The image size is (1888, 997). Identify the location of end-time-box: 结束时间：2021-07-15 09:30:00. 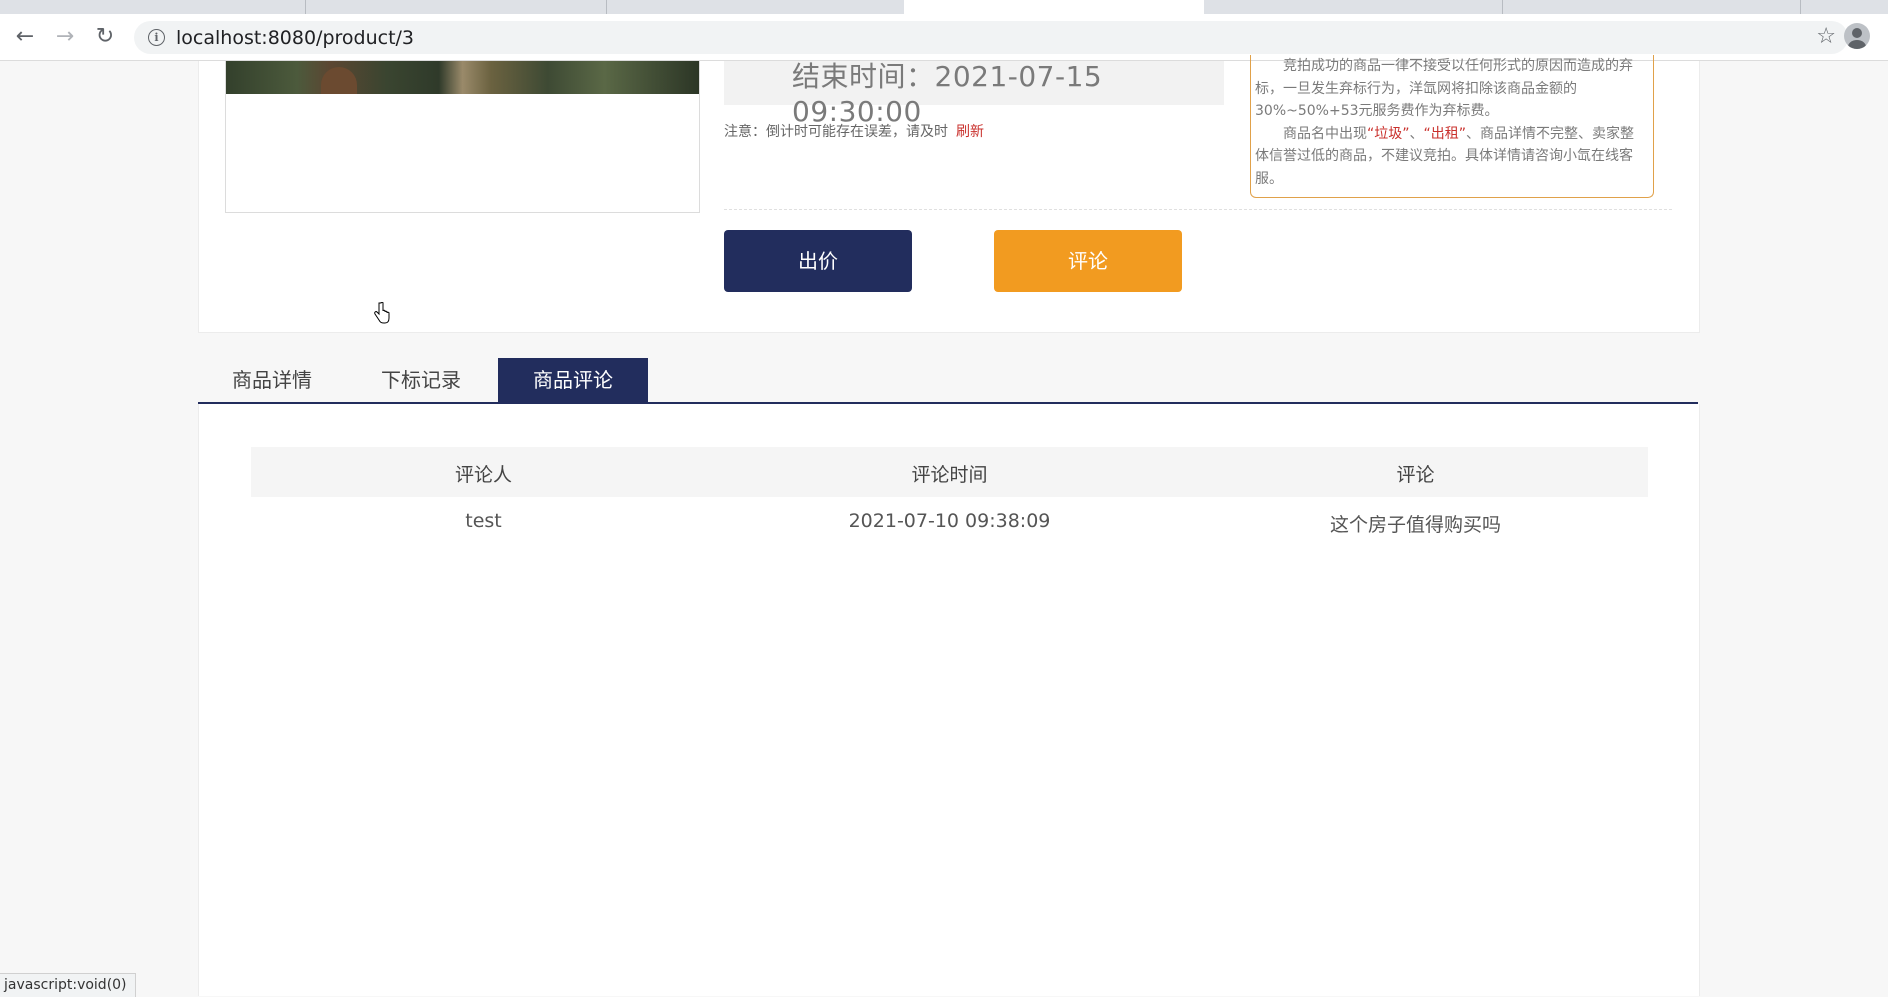
(974, 94).